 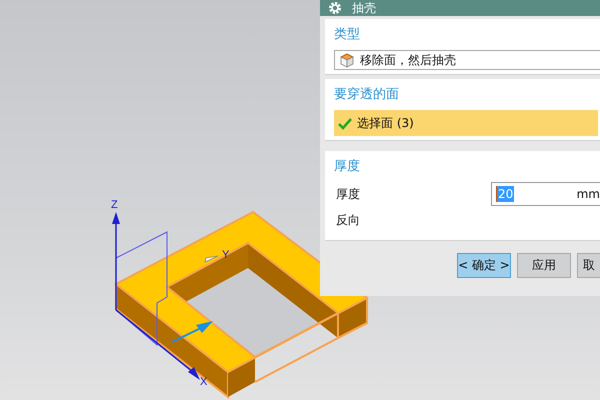 I want to click on axis-label: X, so click(x=204, y=382).